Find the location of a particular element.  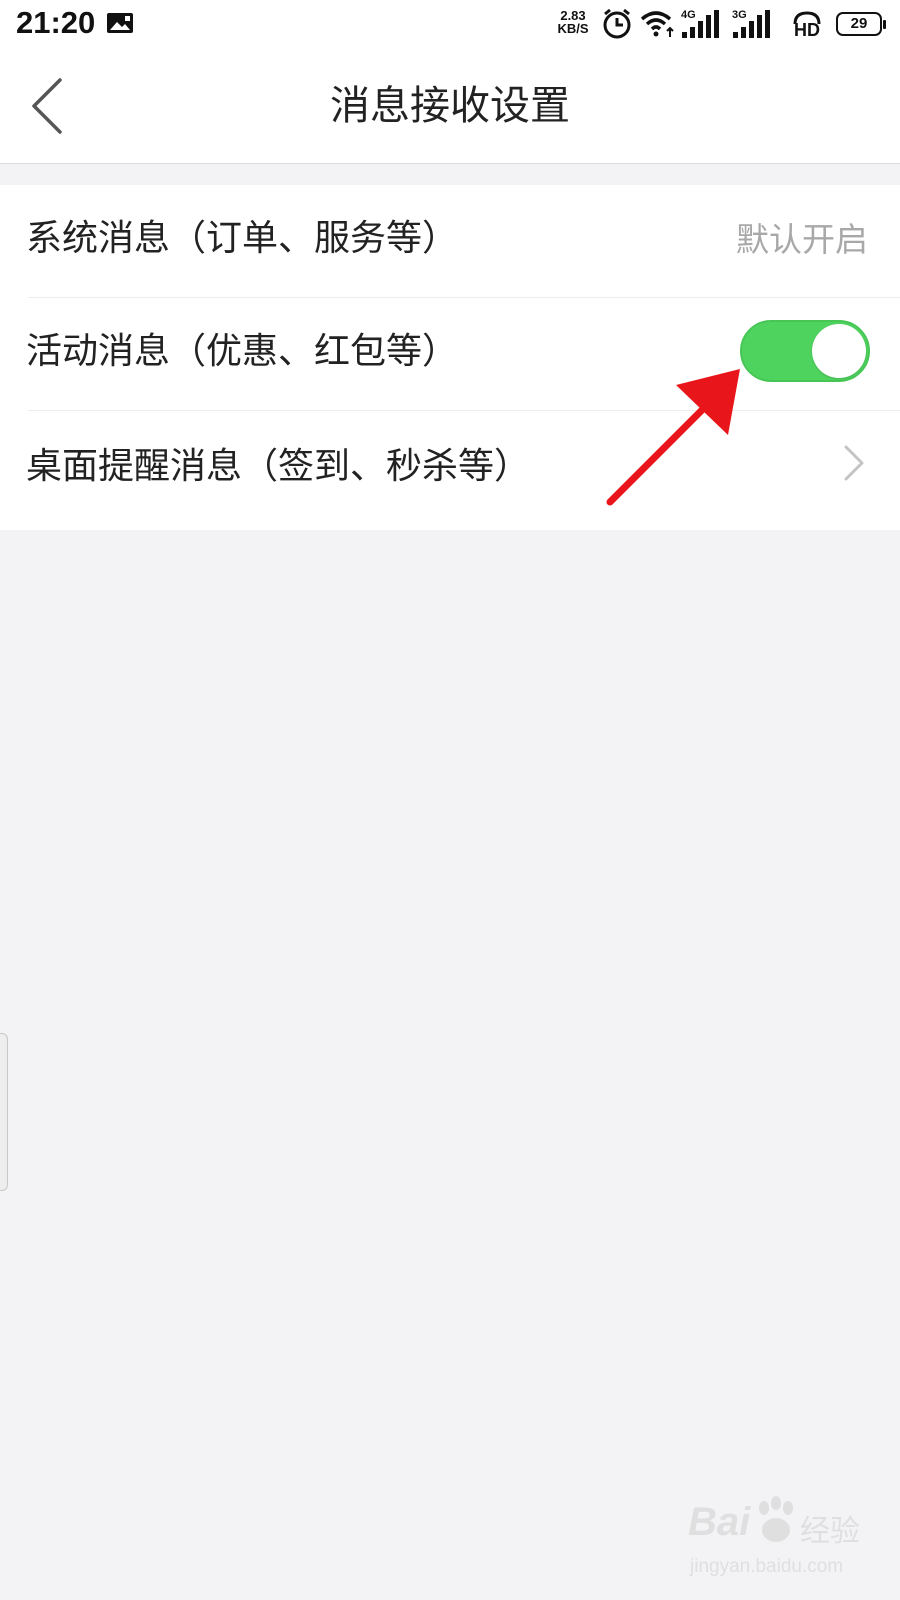

status-bar: 21:20 2.83 KB/S 4G 3G HD 29 is located at coordinates (450, 24).